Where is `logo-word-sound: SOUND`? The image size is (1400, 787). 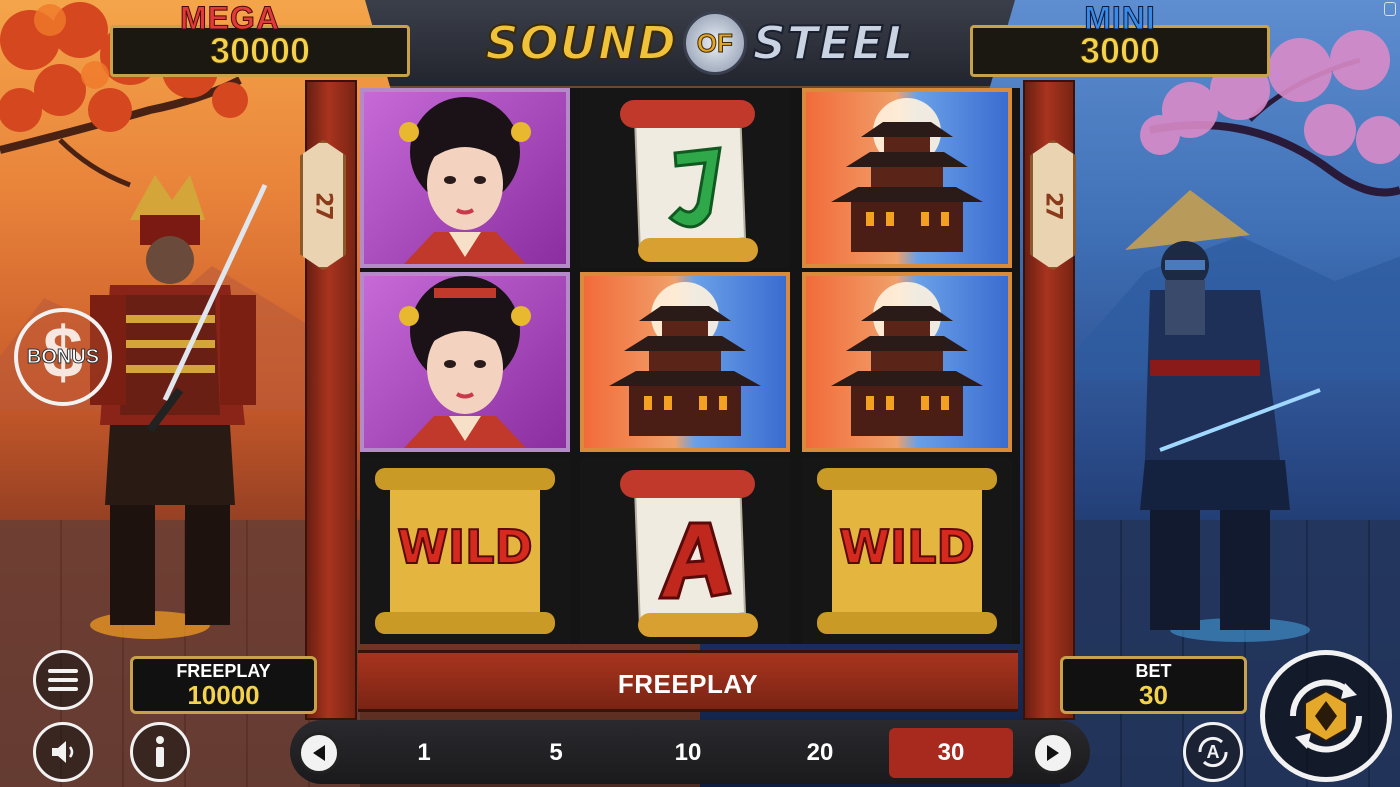 logo-word-sound: SOUND is located at coordinates (581, 43).